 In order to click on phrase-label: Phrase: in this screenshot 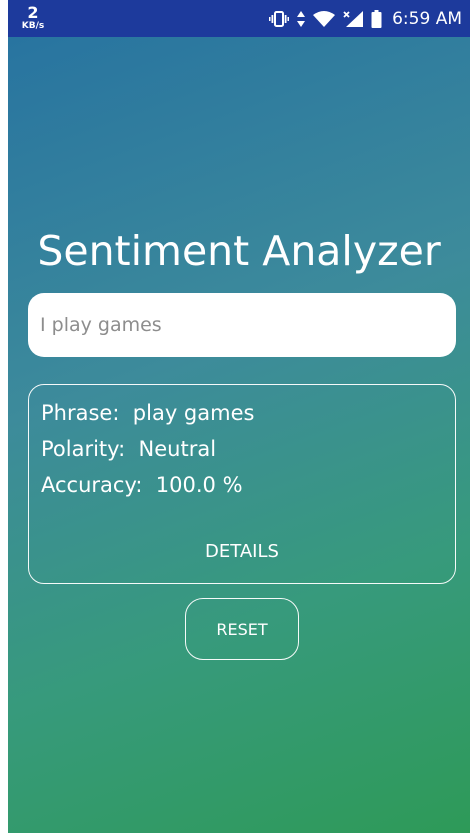, I will do `click(80, 413)`.